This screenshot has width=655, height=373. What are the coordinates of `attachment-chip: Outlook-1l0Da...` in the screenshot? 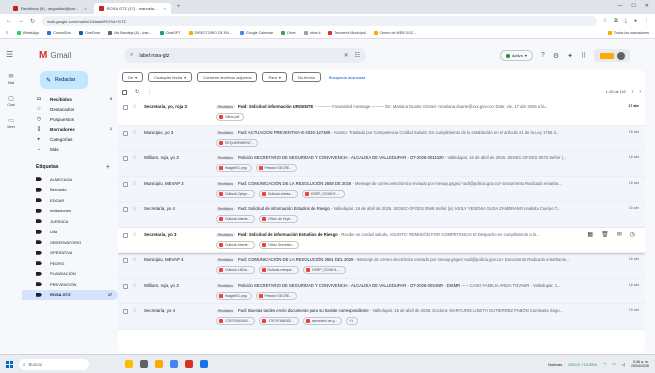 It's located at (235, 270).